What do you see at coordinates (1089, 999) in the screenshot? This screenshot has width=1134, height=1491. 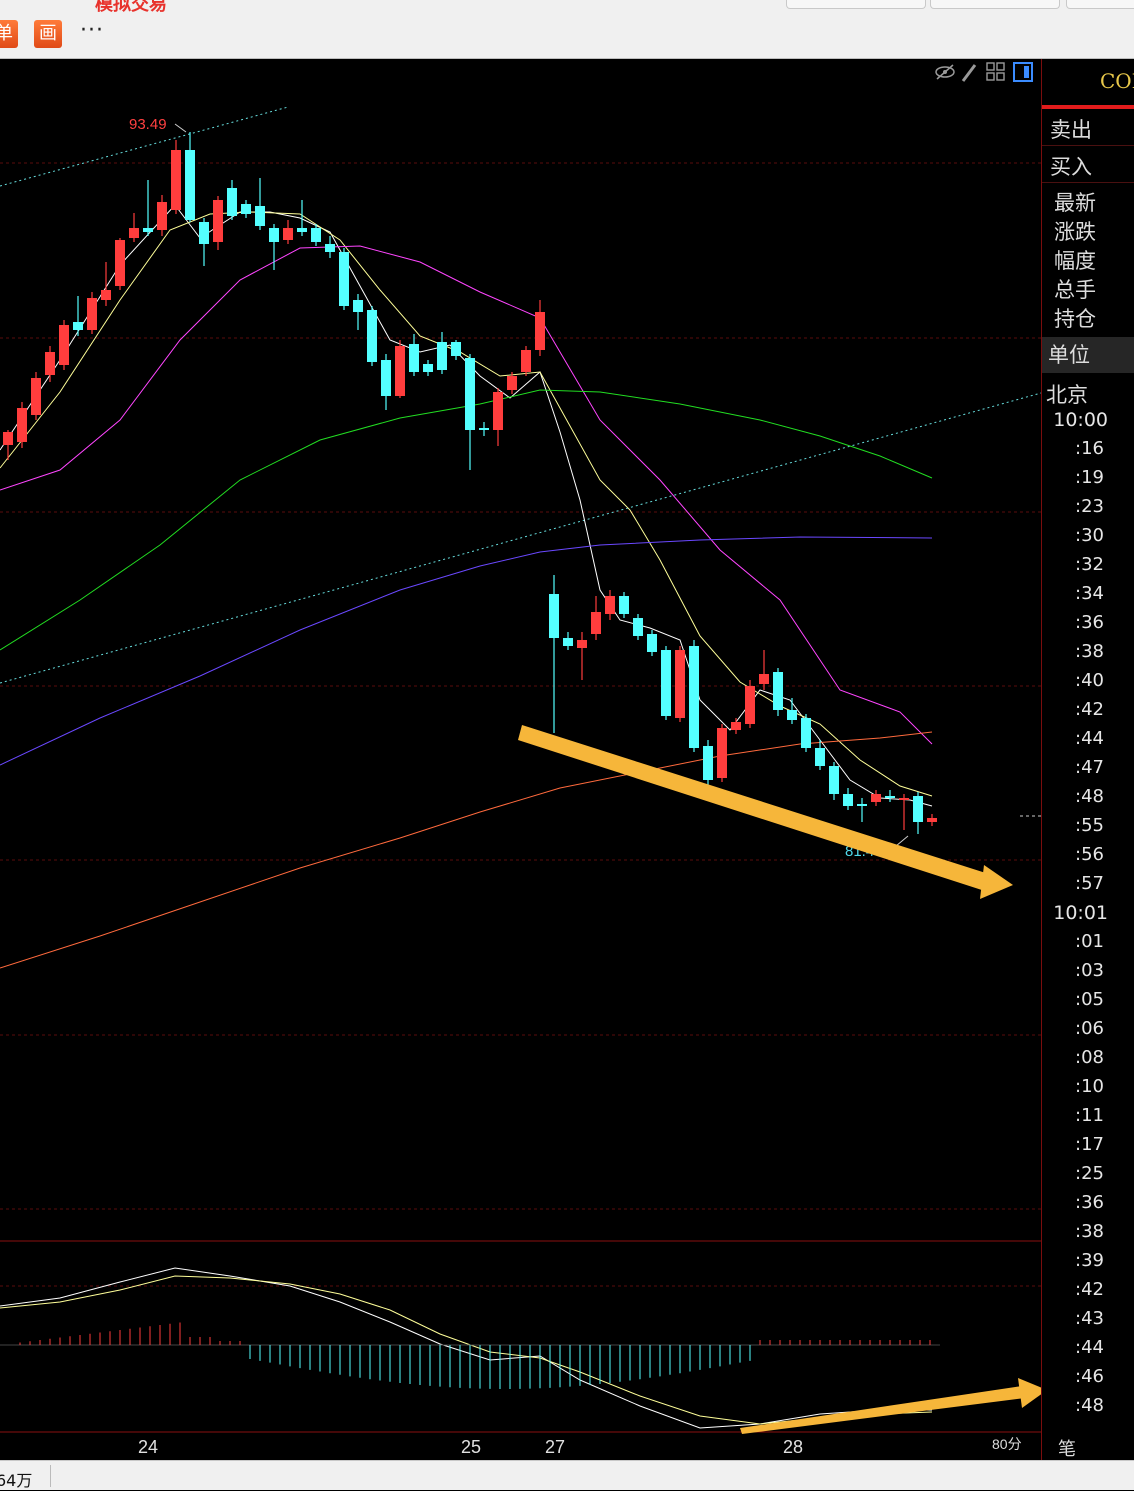 I see `tick-time: :05` at bounding box center [1089, 999].